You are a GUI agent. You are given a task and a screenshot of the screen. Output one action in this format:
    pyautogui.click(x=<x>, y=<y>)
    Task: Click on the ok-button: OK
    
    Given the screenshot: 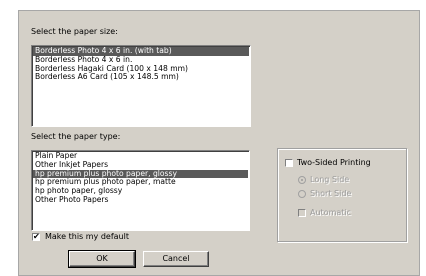 What is the action you would take?
    pyautogui.click(x=102, y=259)
    